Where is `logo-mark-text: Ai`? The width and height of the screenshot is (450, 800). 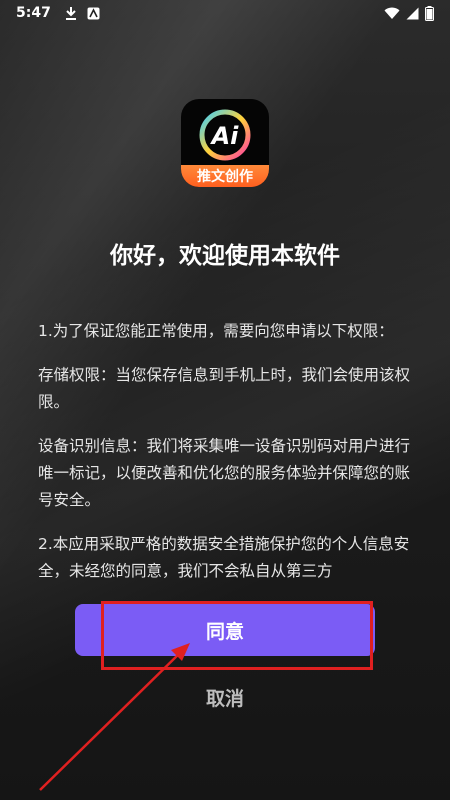 logo-mark-text: Ai is located at coordinates (225, 136).